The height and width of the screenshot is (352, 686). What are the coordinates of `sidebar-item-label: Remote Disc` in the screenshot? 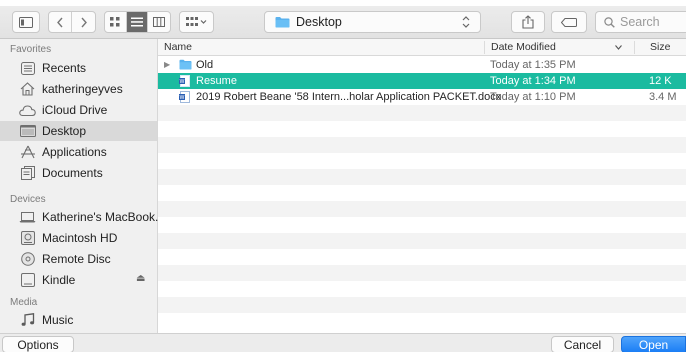 It's located at (76, 259).